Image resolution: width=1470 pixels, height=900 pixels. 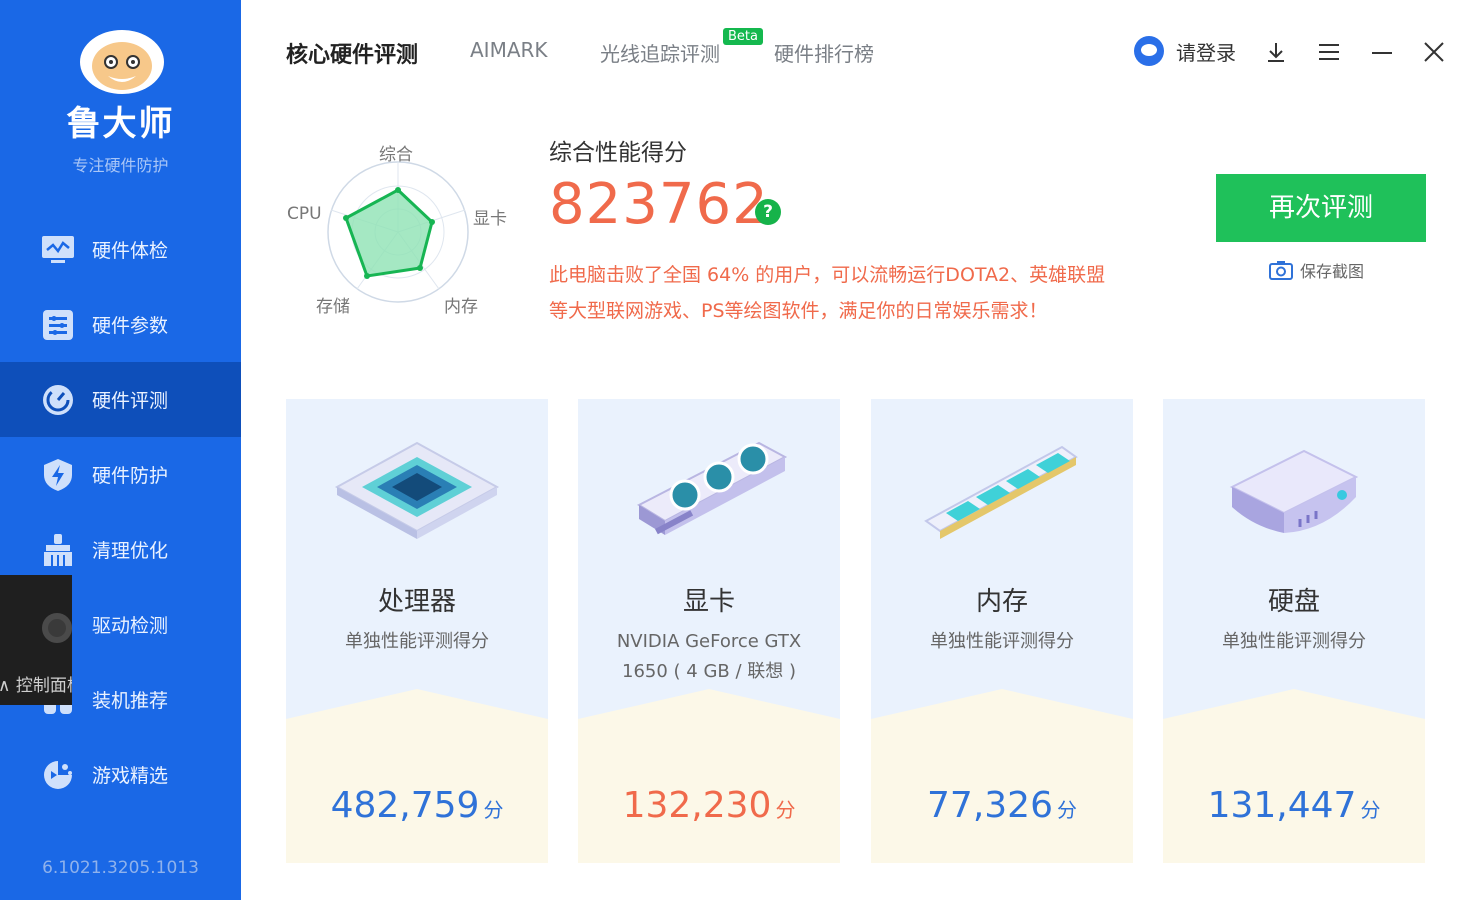 I want to click on sidebar-item-label: 游戏精选, so click(x=130, y=776).